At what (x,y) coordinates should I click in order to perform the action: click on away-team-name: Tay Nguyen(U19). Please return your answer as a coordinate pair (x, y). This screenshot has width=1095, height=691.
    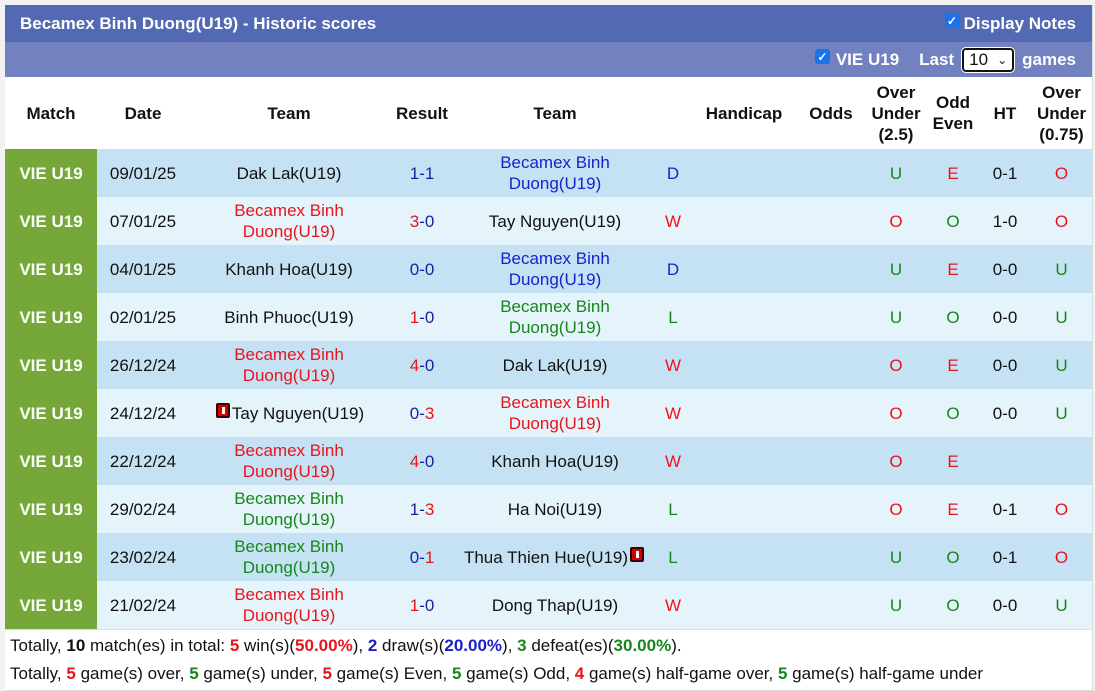
    Looking at the image, I should click on (555, 221).